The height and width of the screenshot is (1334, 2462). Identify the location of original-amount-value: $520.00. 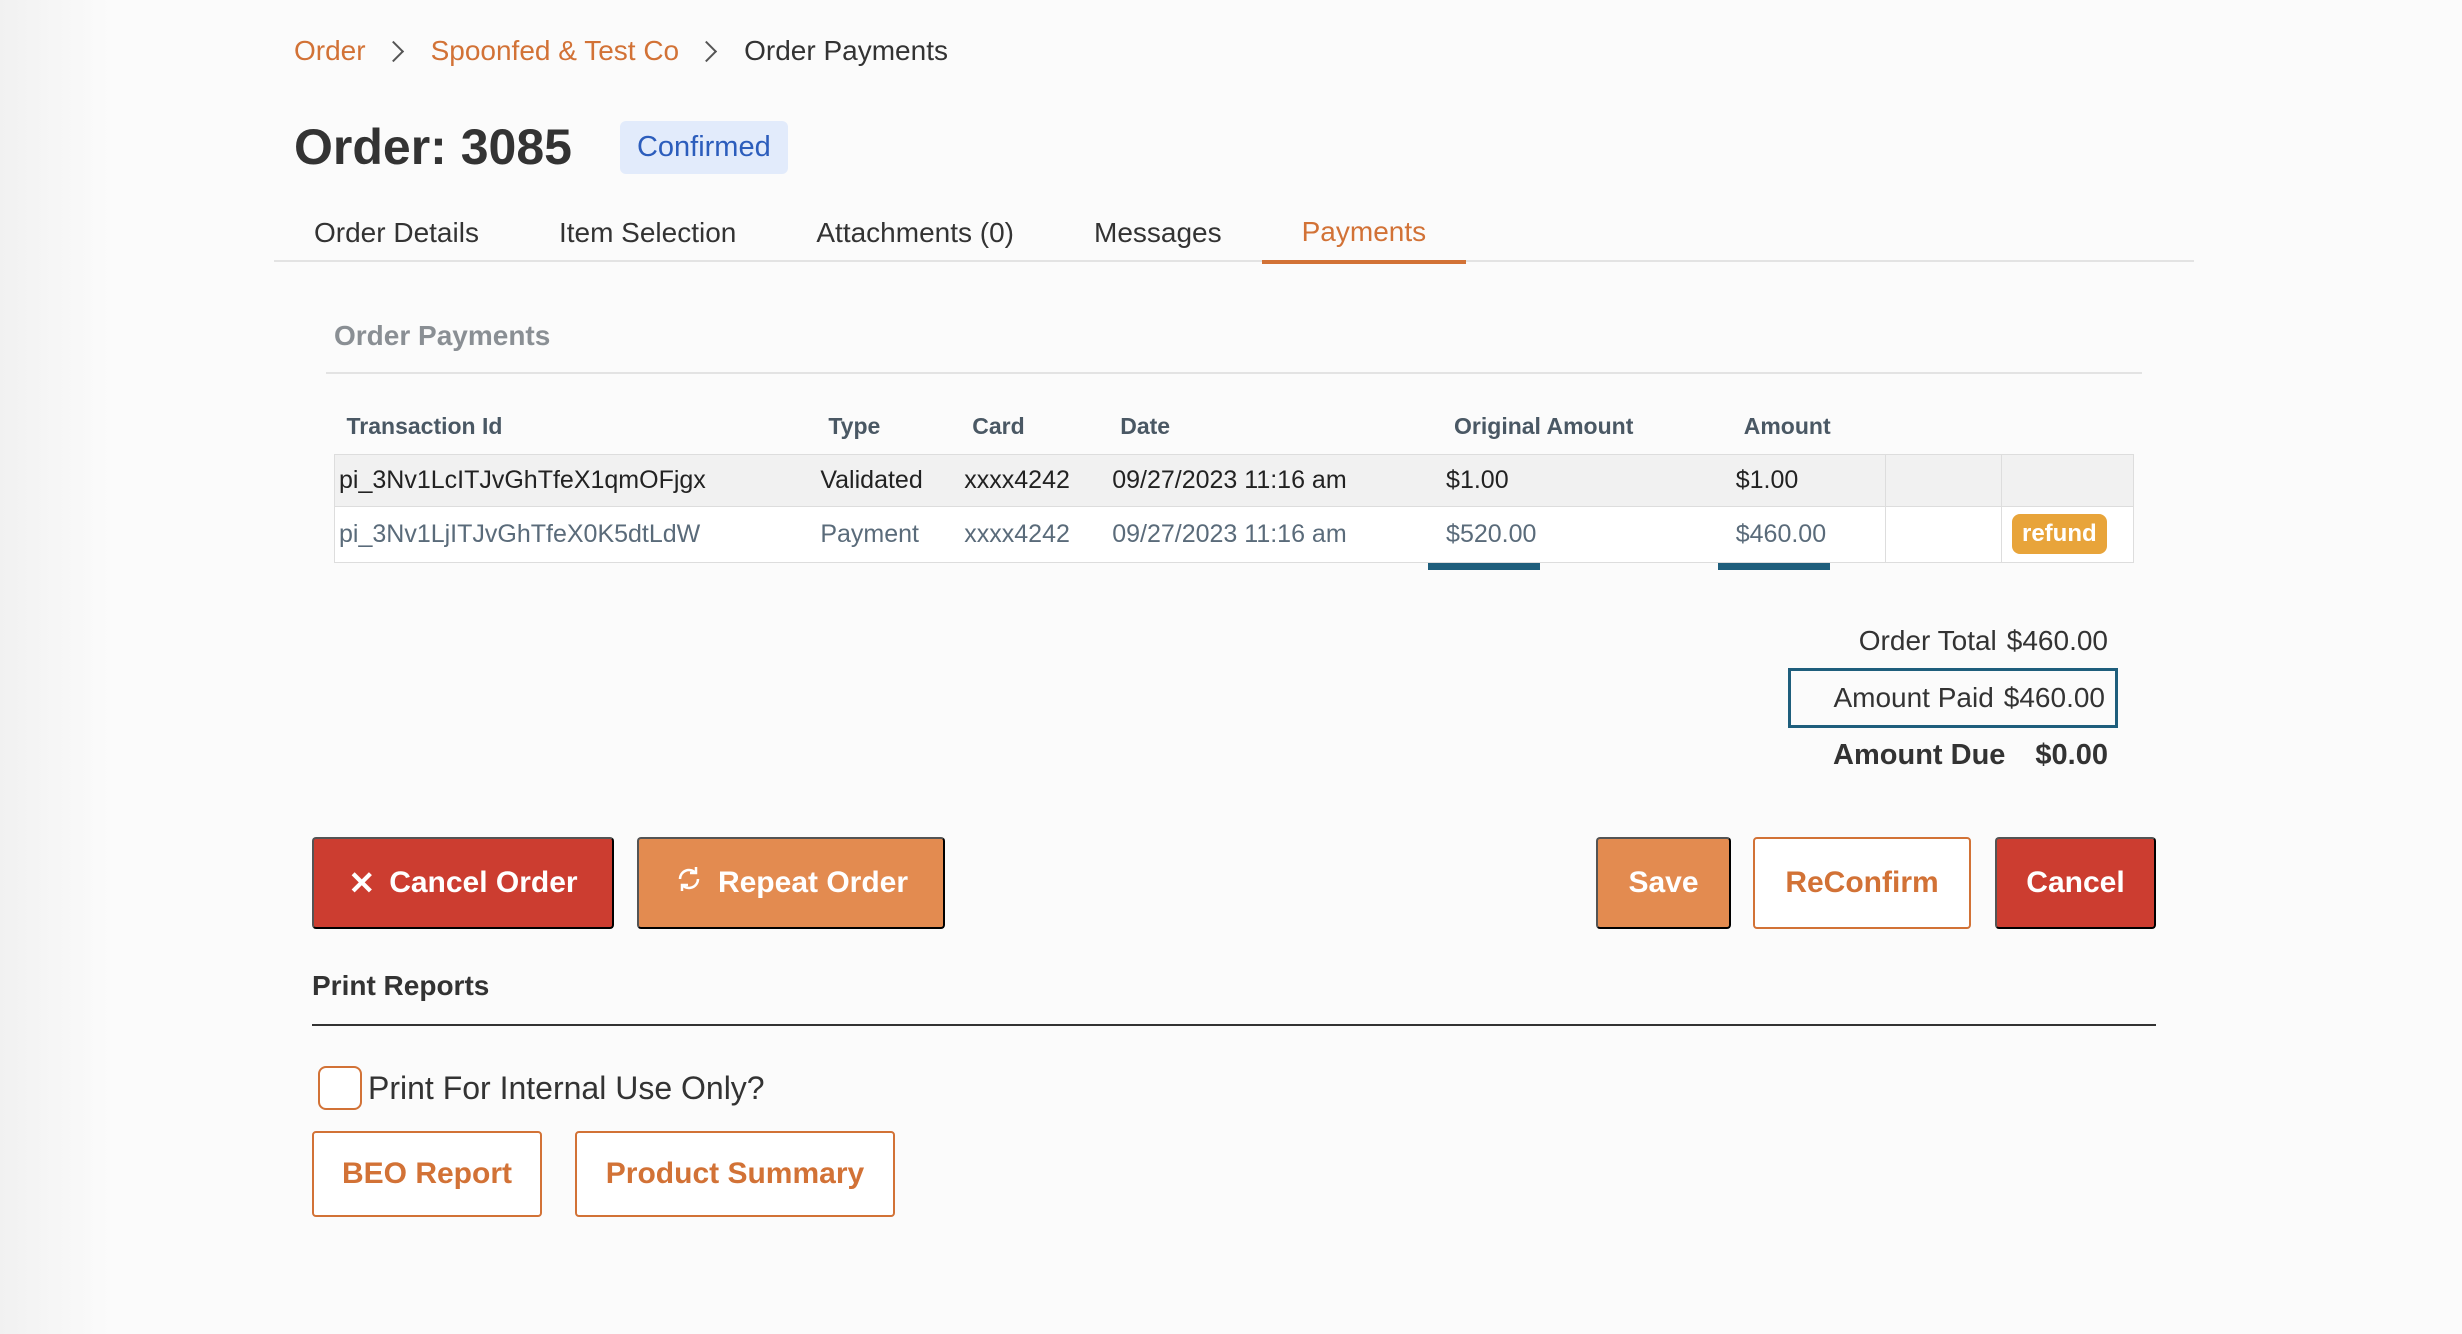
(1491, 533).